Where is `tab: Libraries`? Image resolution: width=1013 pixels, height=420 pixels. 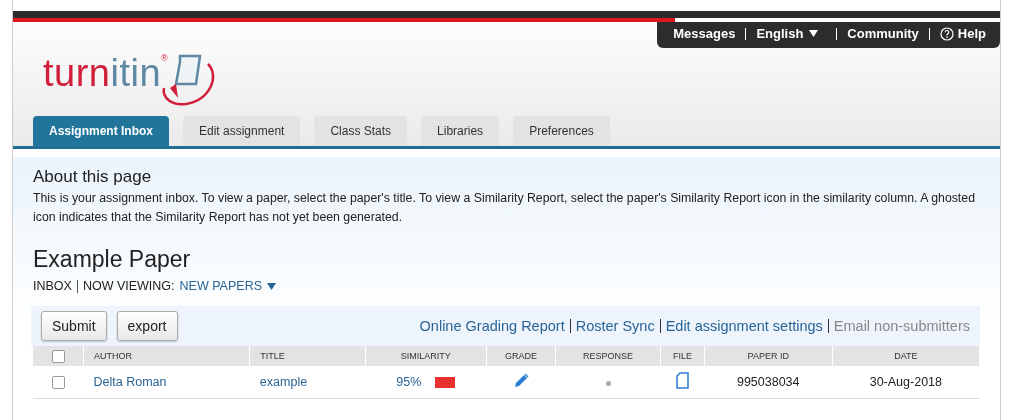 tab: Libraries is located at coordinates (460, 131).